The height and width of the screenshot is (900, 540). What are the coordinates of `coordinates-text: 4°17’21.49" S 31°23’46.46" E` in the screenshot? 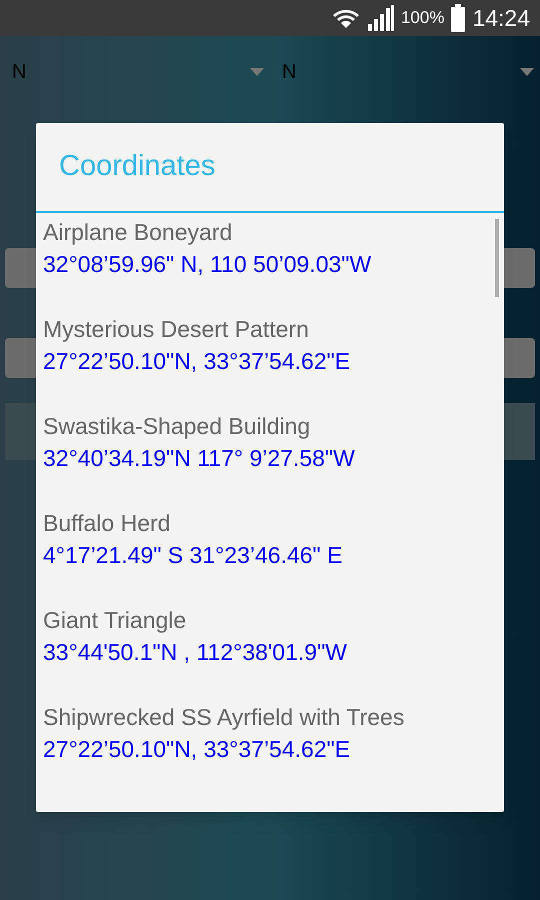 It's located at (192, 555).